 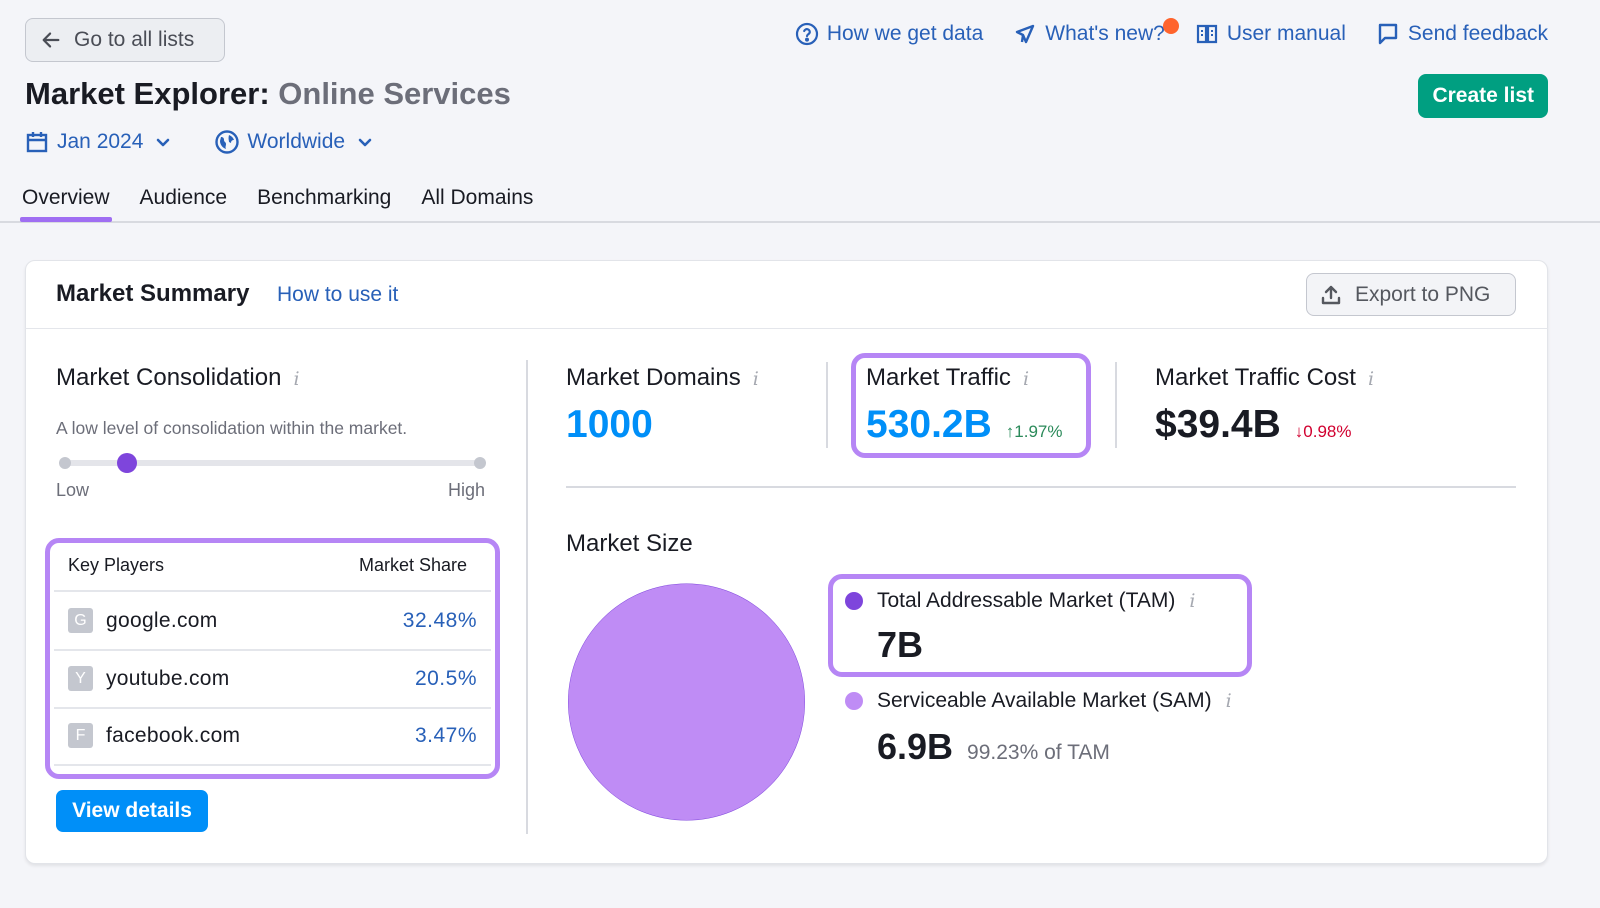 What do you see at coordinates (1038, 701) in the screenshot?
I see `sam-legend: Serviceable Available Market (SAM) i` at bounding box center [1038, 701].